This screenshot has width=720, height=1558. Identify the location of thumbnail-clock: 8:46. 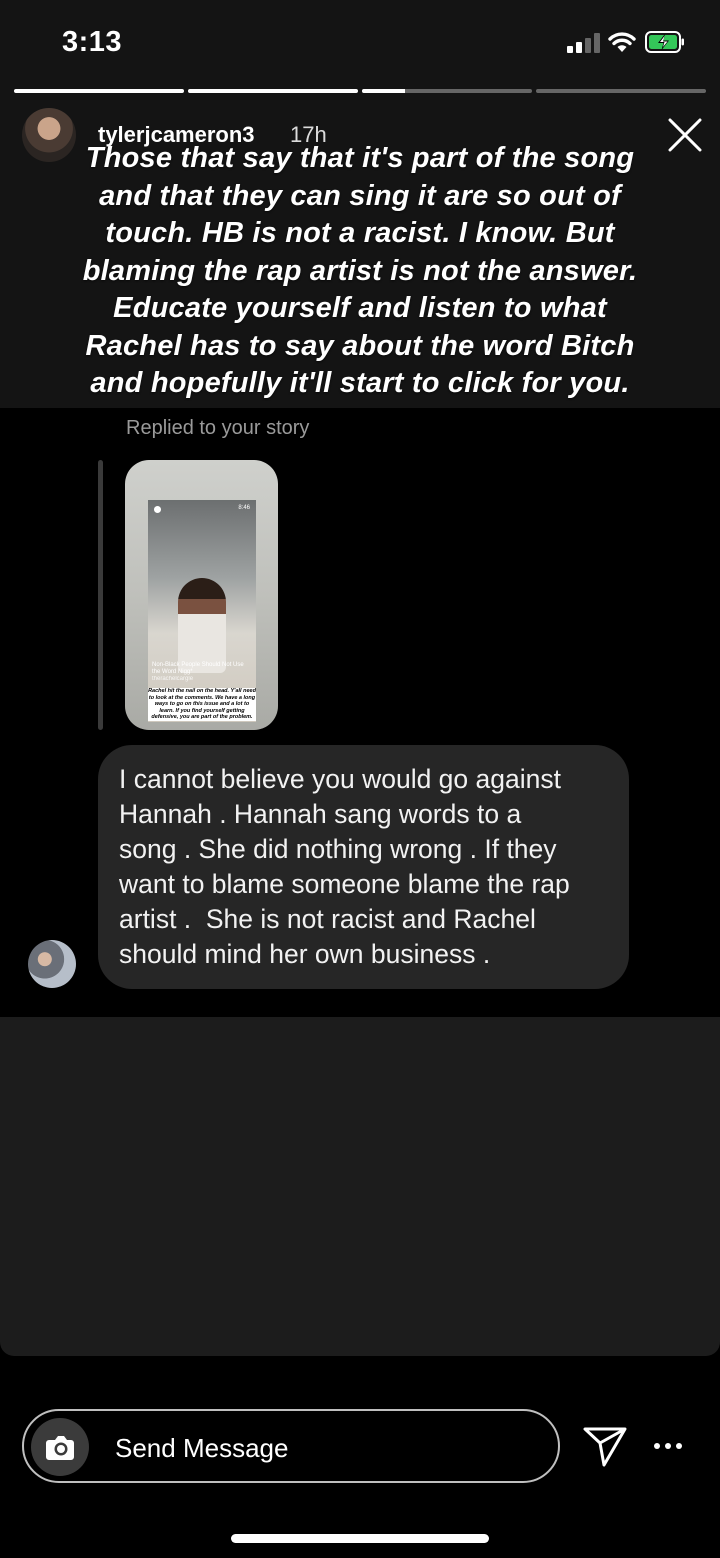
(244, 508).